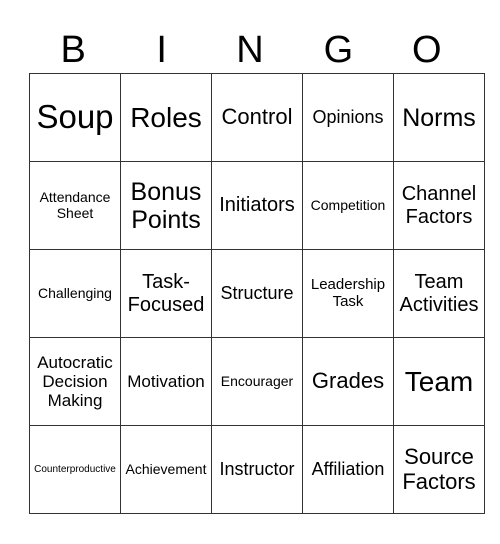 This screenshot has width=500, height=544. What do you see at coordinates (348, 381) in the screenshot?
I see `bingo-cell: Grades` at bounding box center [348, 381].